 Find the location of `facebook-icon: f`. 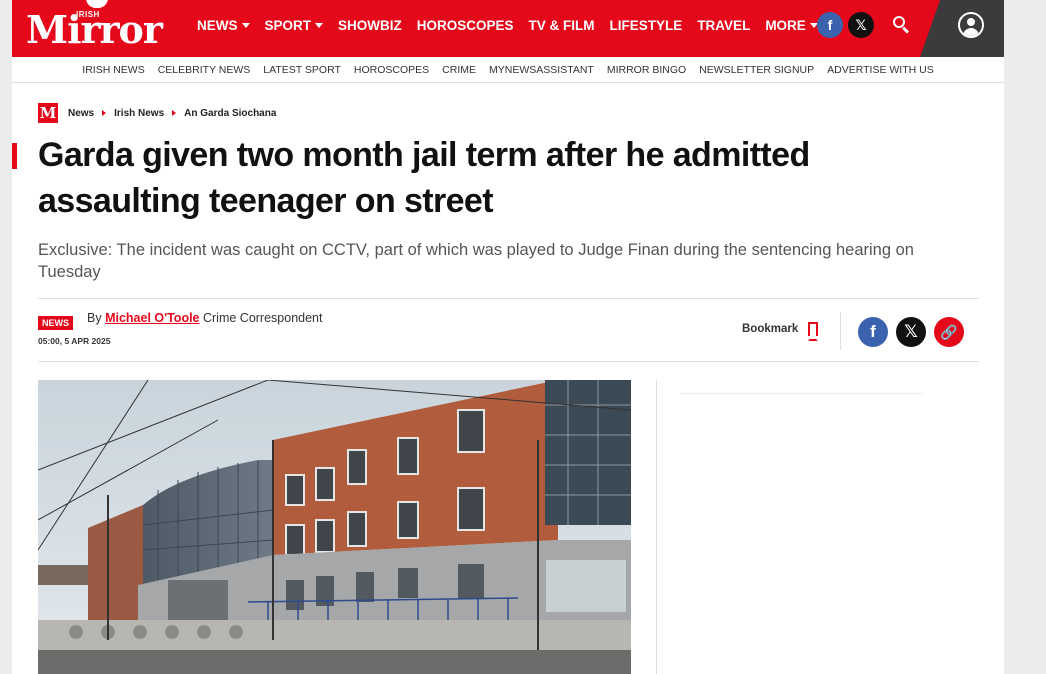

facebook-icon: f is located at coordinates (830, 25).